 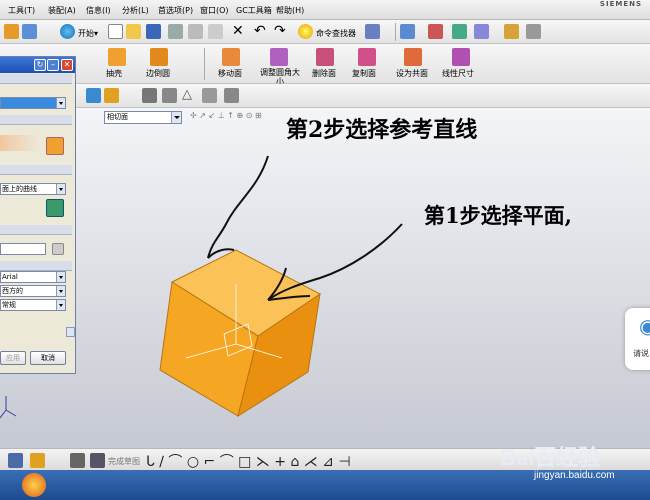 What do you see at coordinates (33, 291) in the screenshot?
I see `script-dropdown: 西方的` at bounding box center [33, 291].